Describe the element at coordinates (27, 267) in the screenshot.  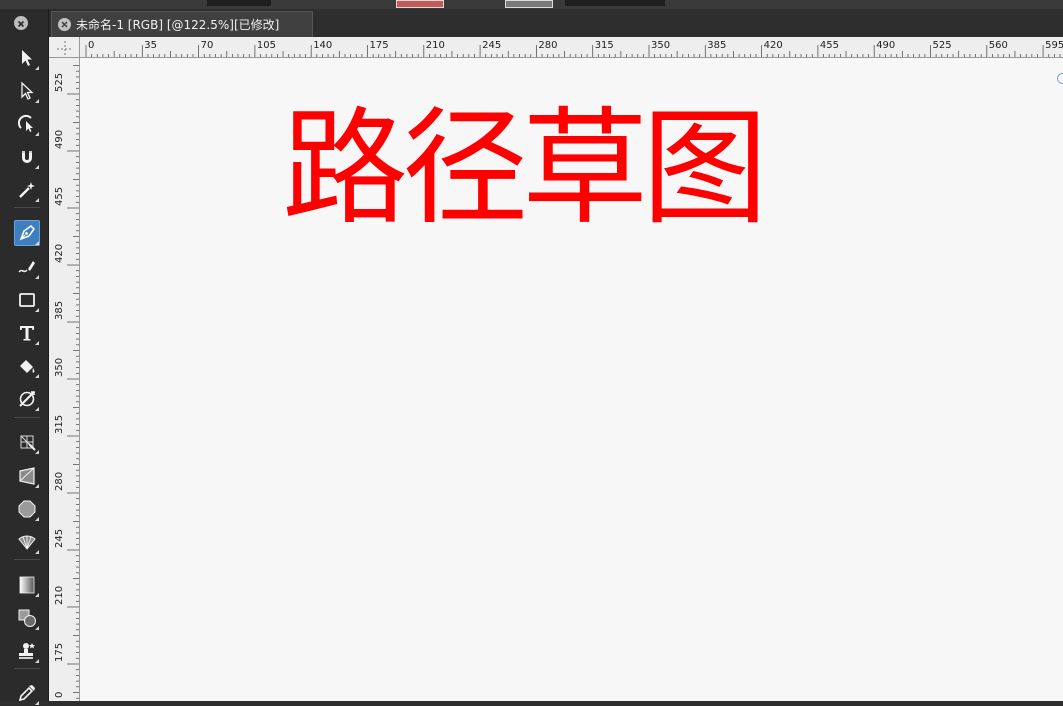
I see `pencil-tool` at that location.